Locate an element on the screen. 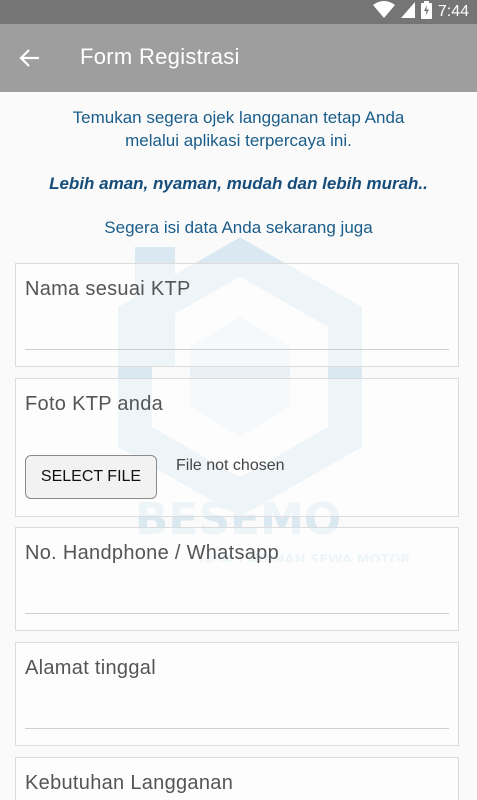  phone-field-underline is located at coordinates (237, 613).